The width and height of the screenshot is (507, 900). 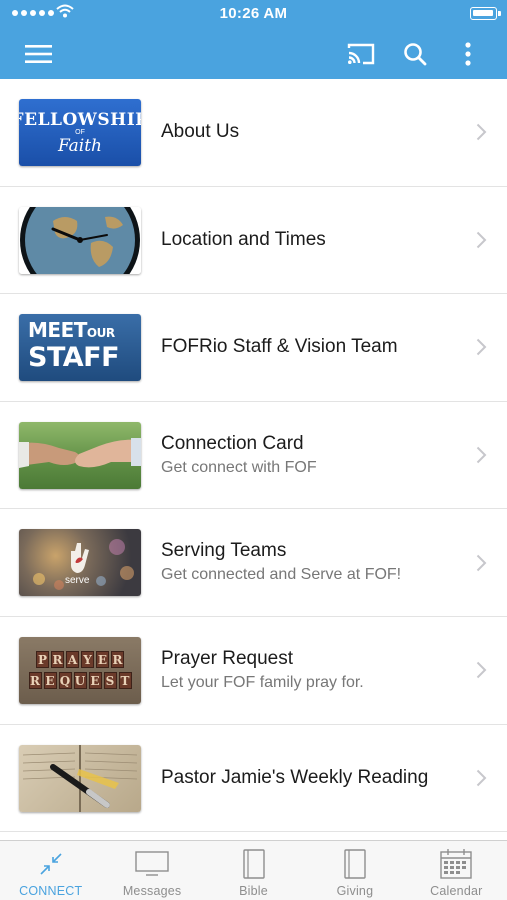 I want to click on thumb-logo-line1: FELLOWSHIP, so click(x=80, y=119).